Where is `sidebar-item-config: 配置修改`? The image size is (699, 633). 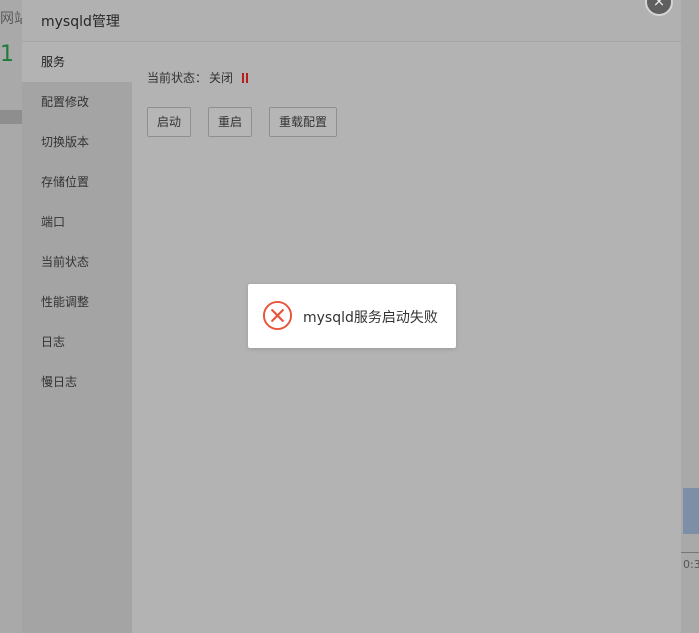 sidebar-item-config: 配置修改 is located at coordinates (77, 102).